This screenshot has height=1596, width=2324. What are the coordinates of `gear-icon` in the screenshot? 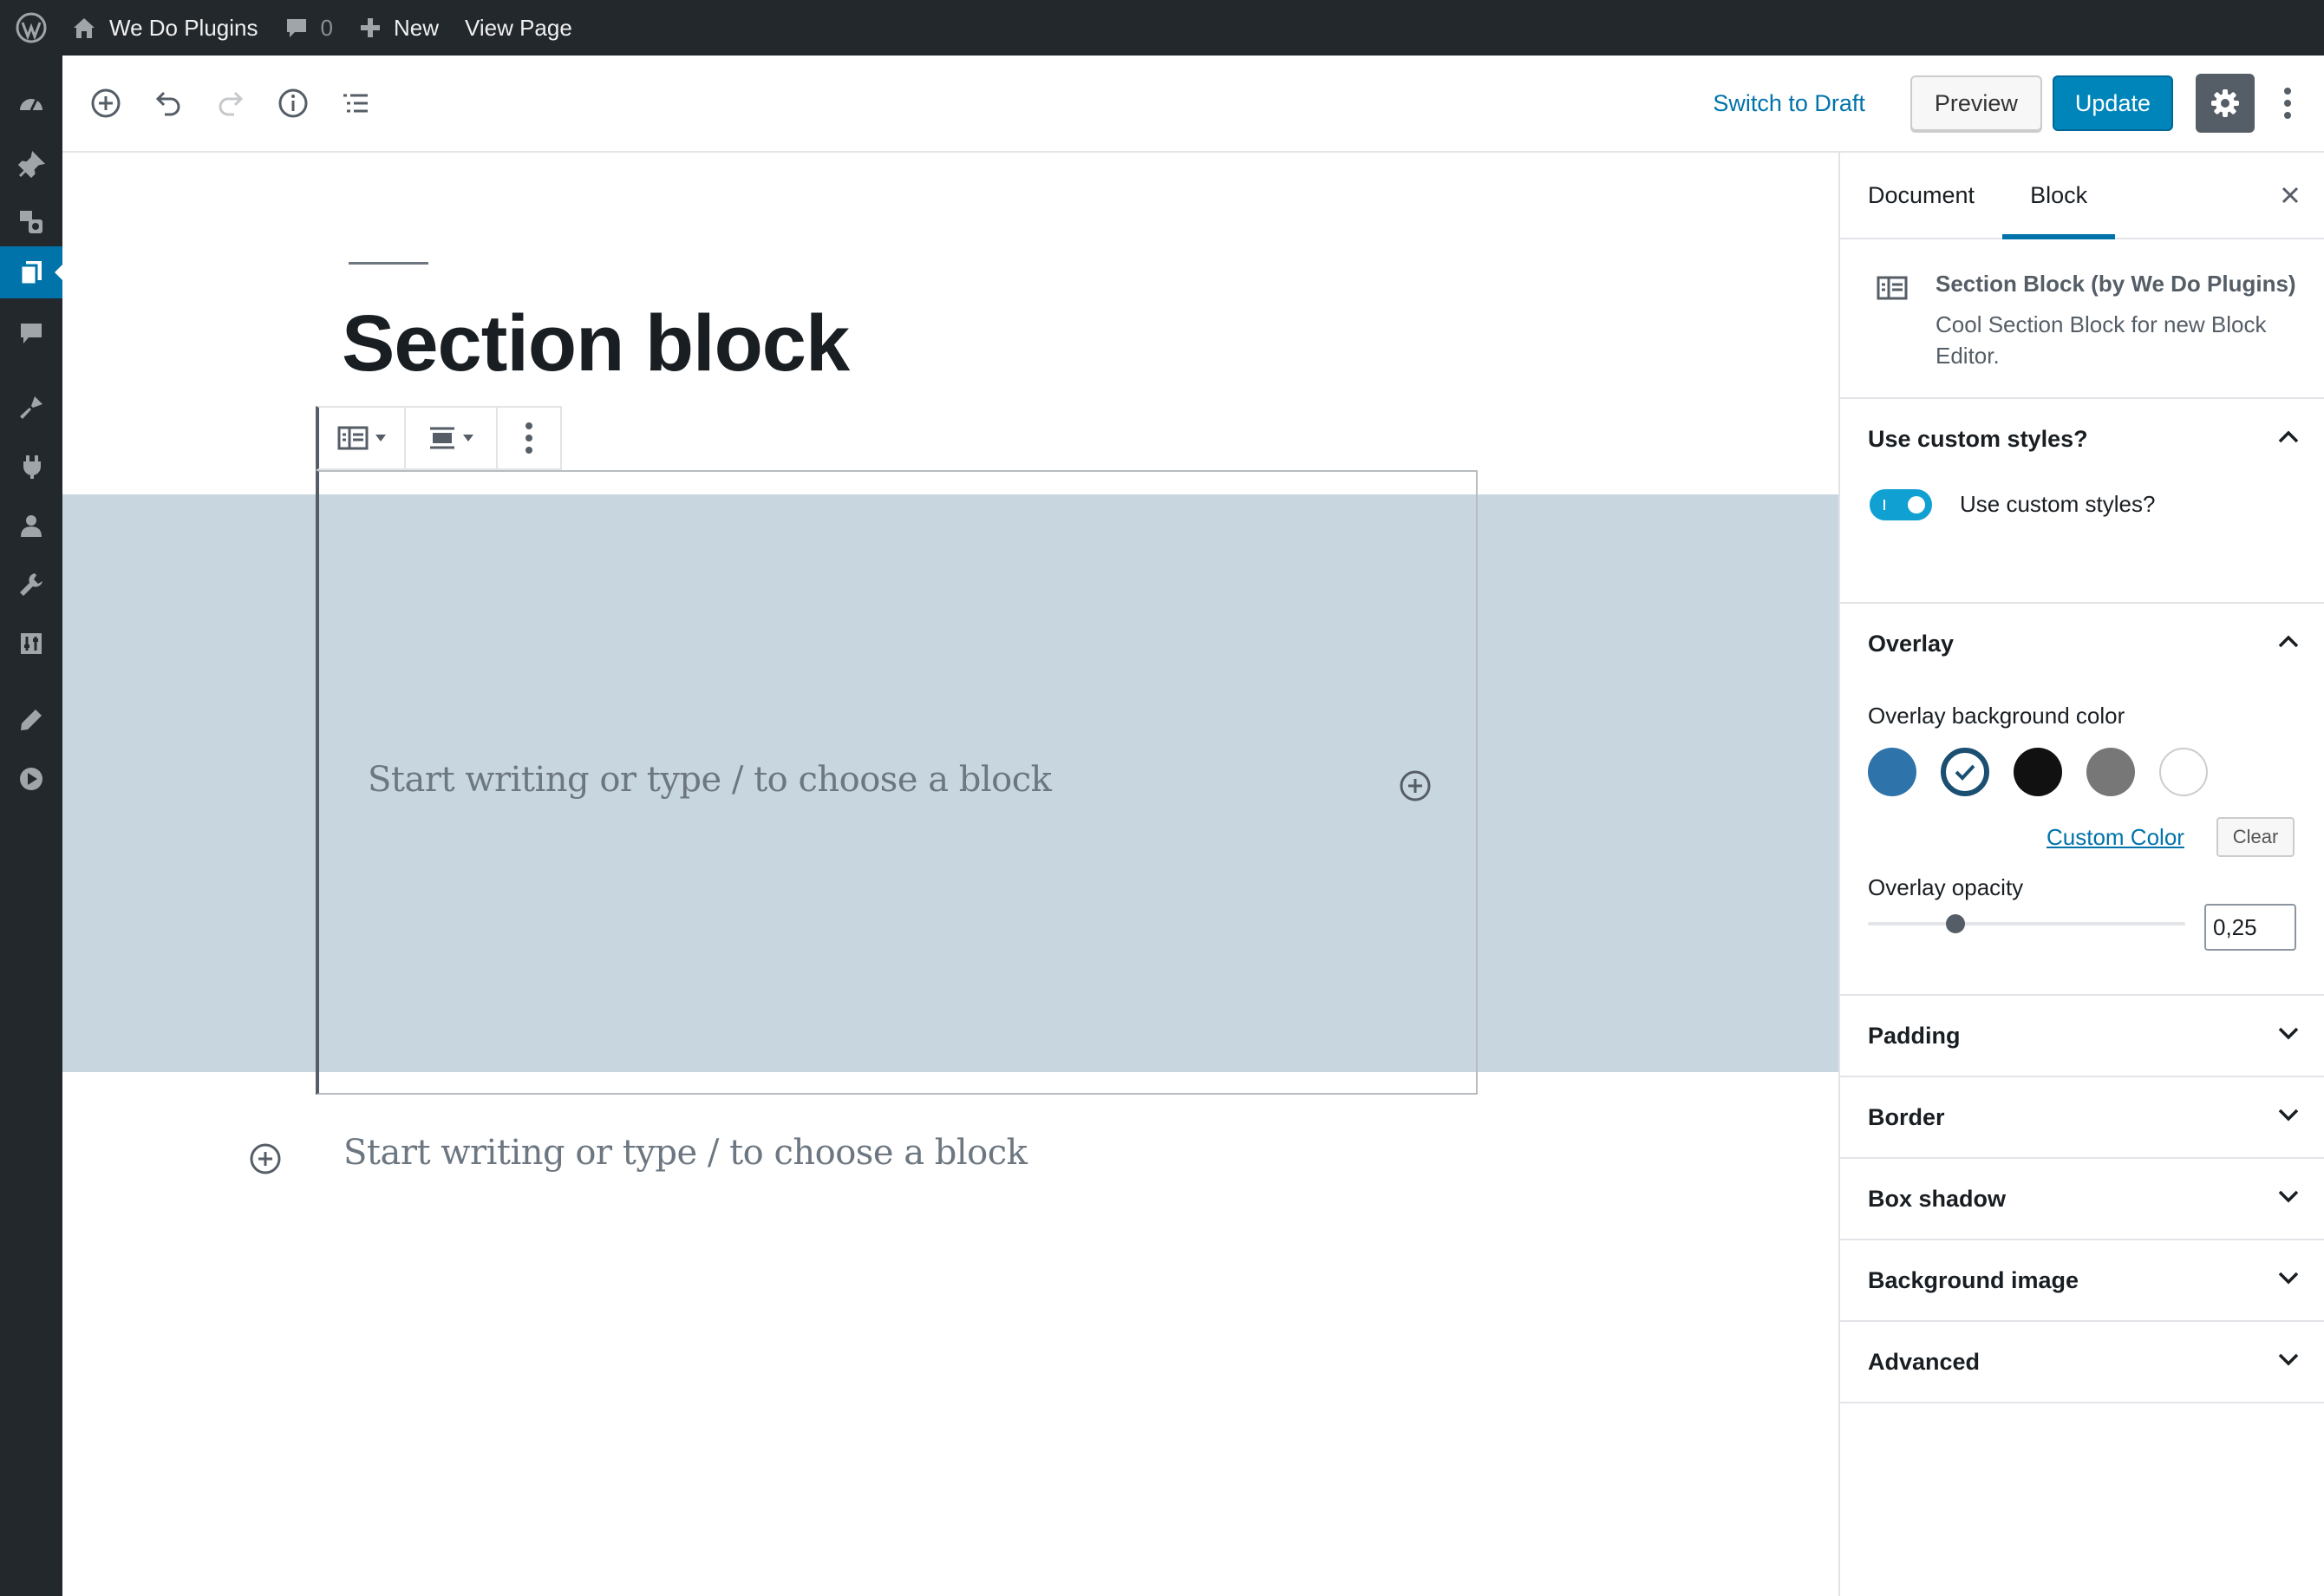 It's located at (2225, 103).